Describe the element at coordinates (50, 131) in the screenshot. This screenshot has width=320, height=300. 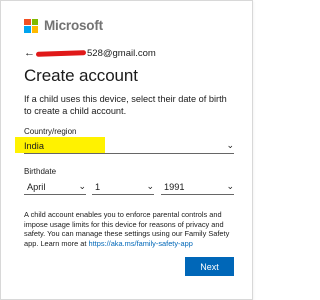
I see `country-label: Country/region` at that location.